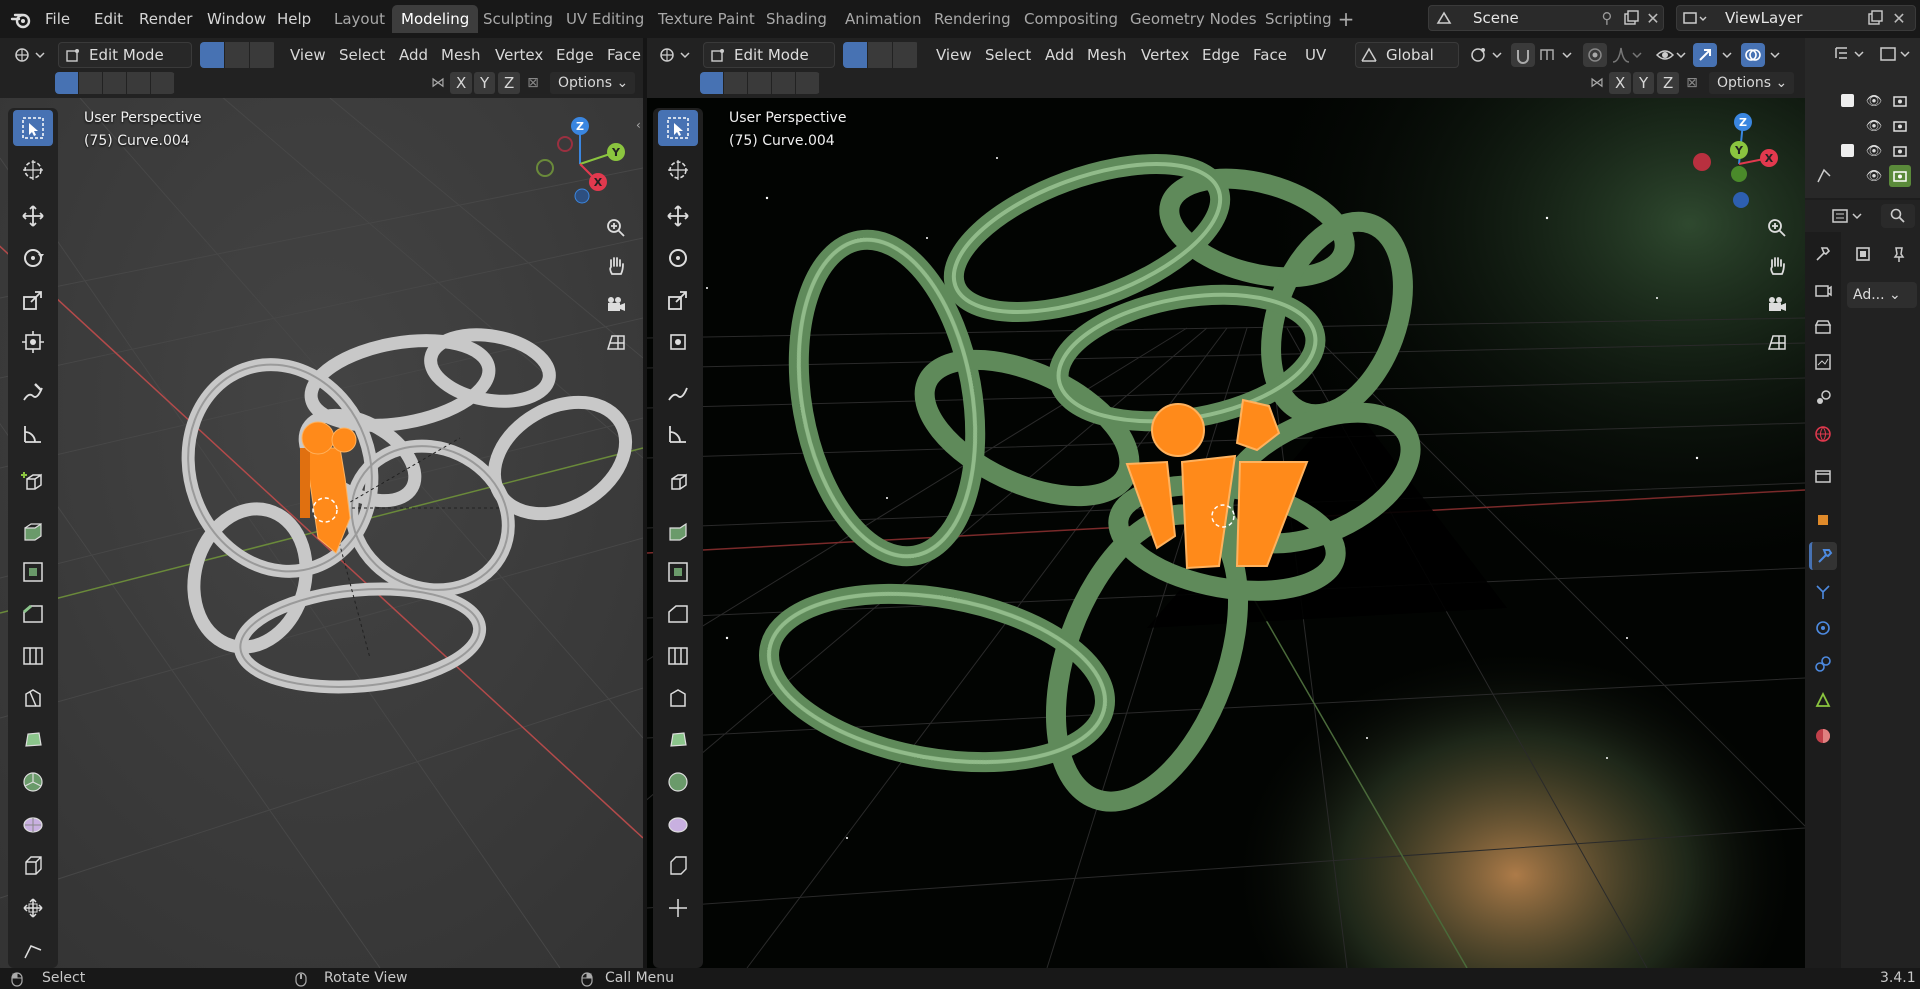  I want to click on menu-render: Render, so click(165, 19).